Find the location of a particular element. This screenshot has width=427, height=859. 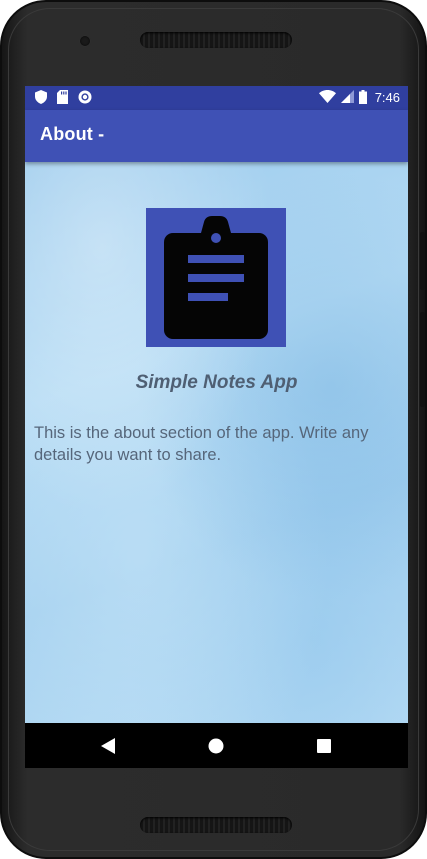

sync-circle-icon is located at coordinates (85, 98).